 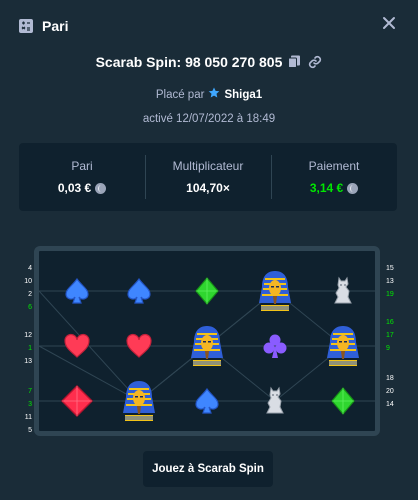 I want to click on payline-number: 12, so click(x=28, y=335).